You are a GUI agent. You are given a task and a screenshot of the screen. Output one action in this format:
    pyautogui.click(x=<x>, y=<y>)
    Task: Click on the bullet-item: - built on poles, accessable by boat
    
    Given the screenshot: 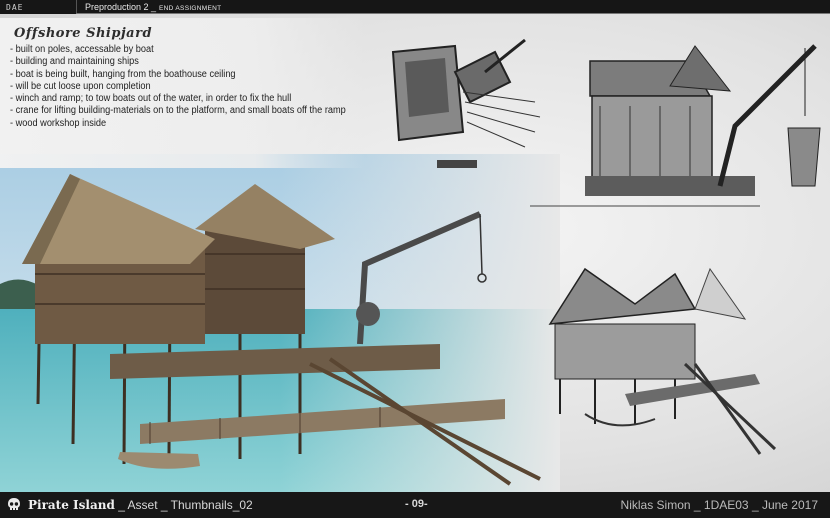 What is the action you would take?
    pyautogui.click(x=82, y=49)
    